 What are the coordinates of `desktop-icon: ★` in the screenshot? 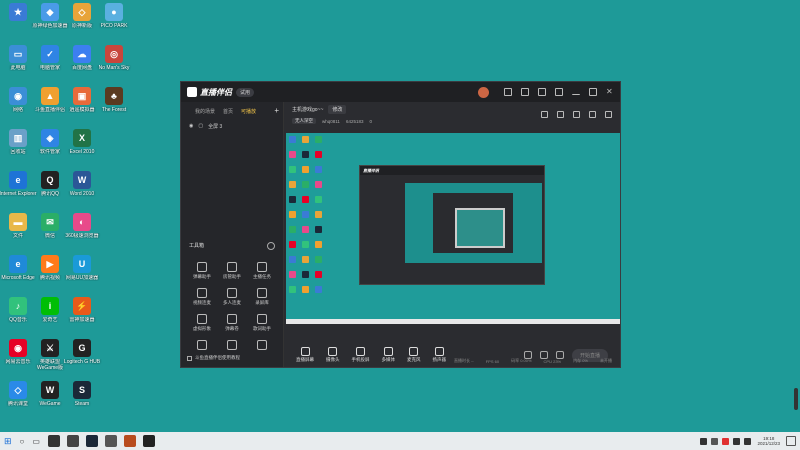 It's located at (18, 22).